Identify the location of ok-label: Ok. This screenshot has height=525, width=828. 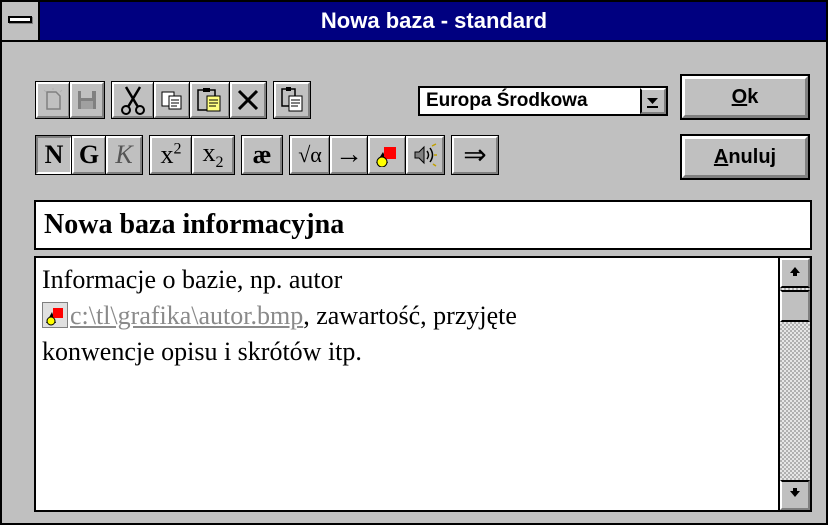
(745, 96).